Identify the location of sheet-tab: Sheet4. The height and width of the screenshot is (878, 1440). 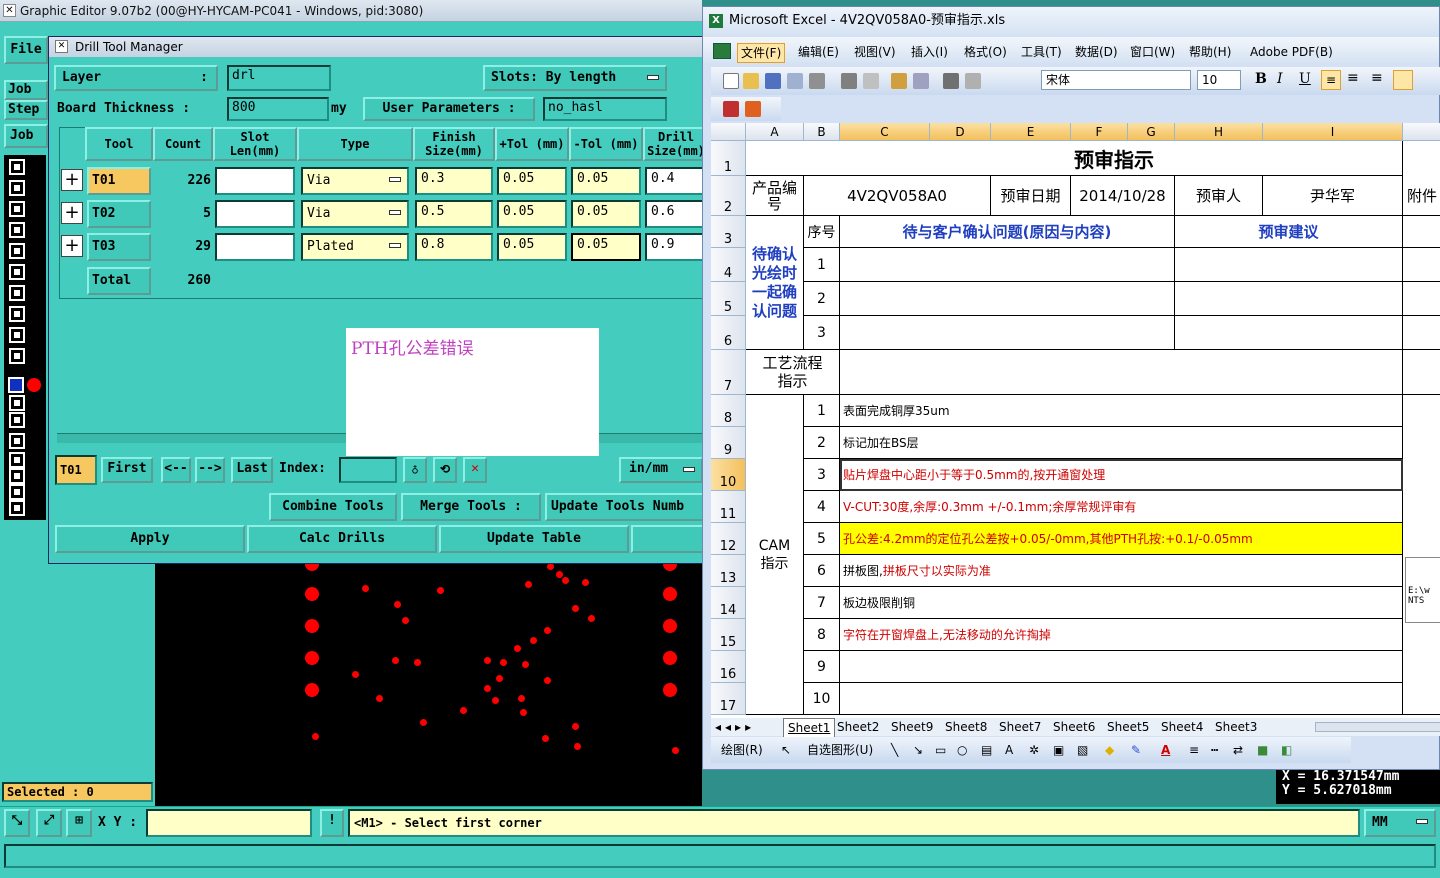
(1182, 727).